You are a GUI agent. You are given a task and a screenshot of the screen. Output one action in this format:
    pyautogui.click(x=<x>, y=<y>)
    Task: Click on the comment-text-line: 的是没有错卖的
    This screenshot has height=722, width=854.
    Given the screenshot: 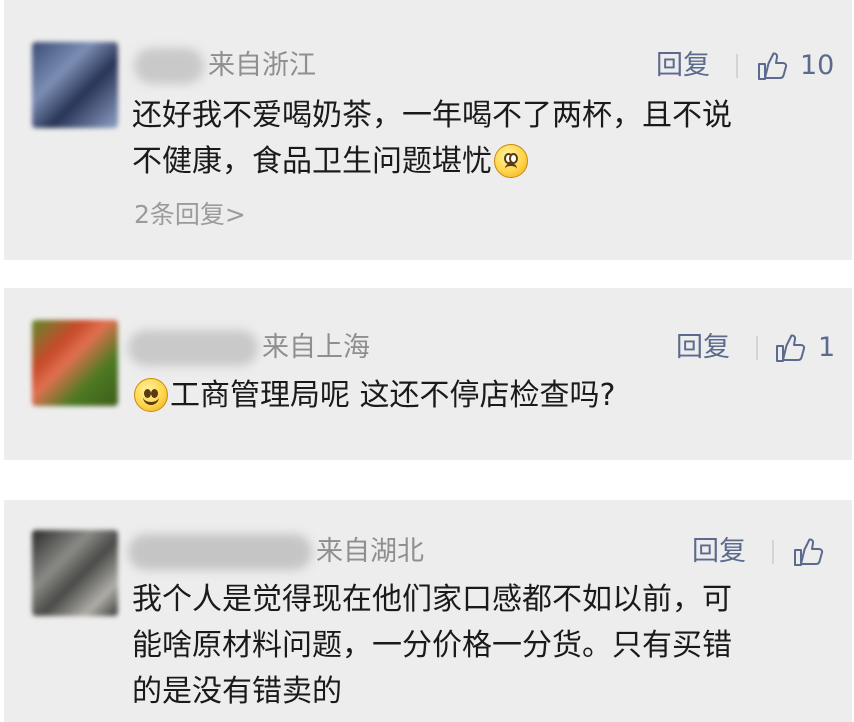 What is the action you would take?
    pyautogui.click(x=237, y=691)
    